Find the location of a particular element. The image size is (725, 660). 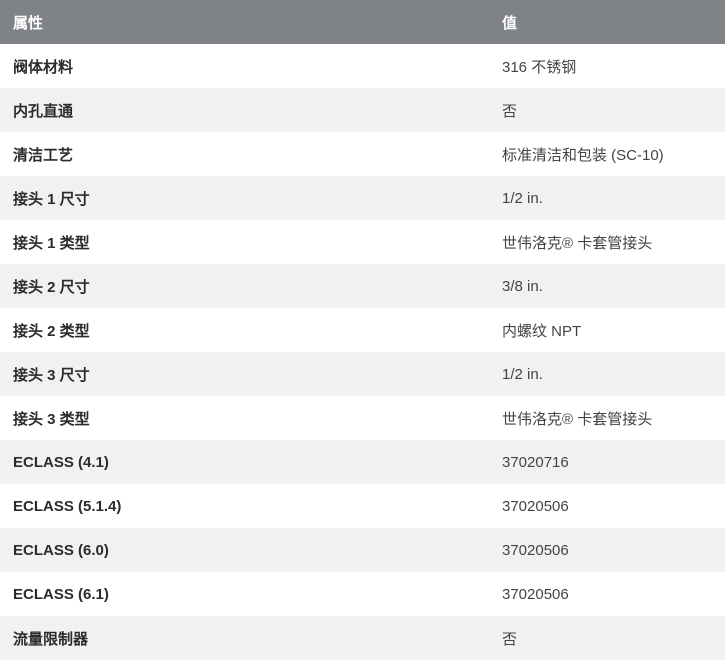

table-row: 接头 2 类型 内螺纹 NPT is located at coordinates (362, 330).